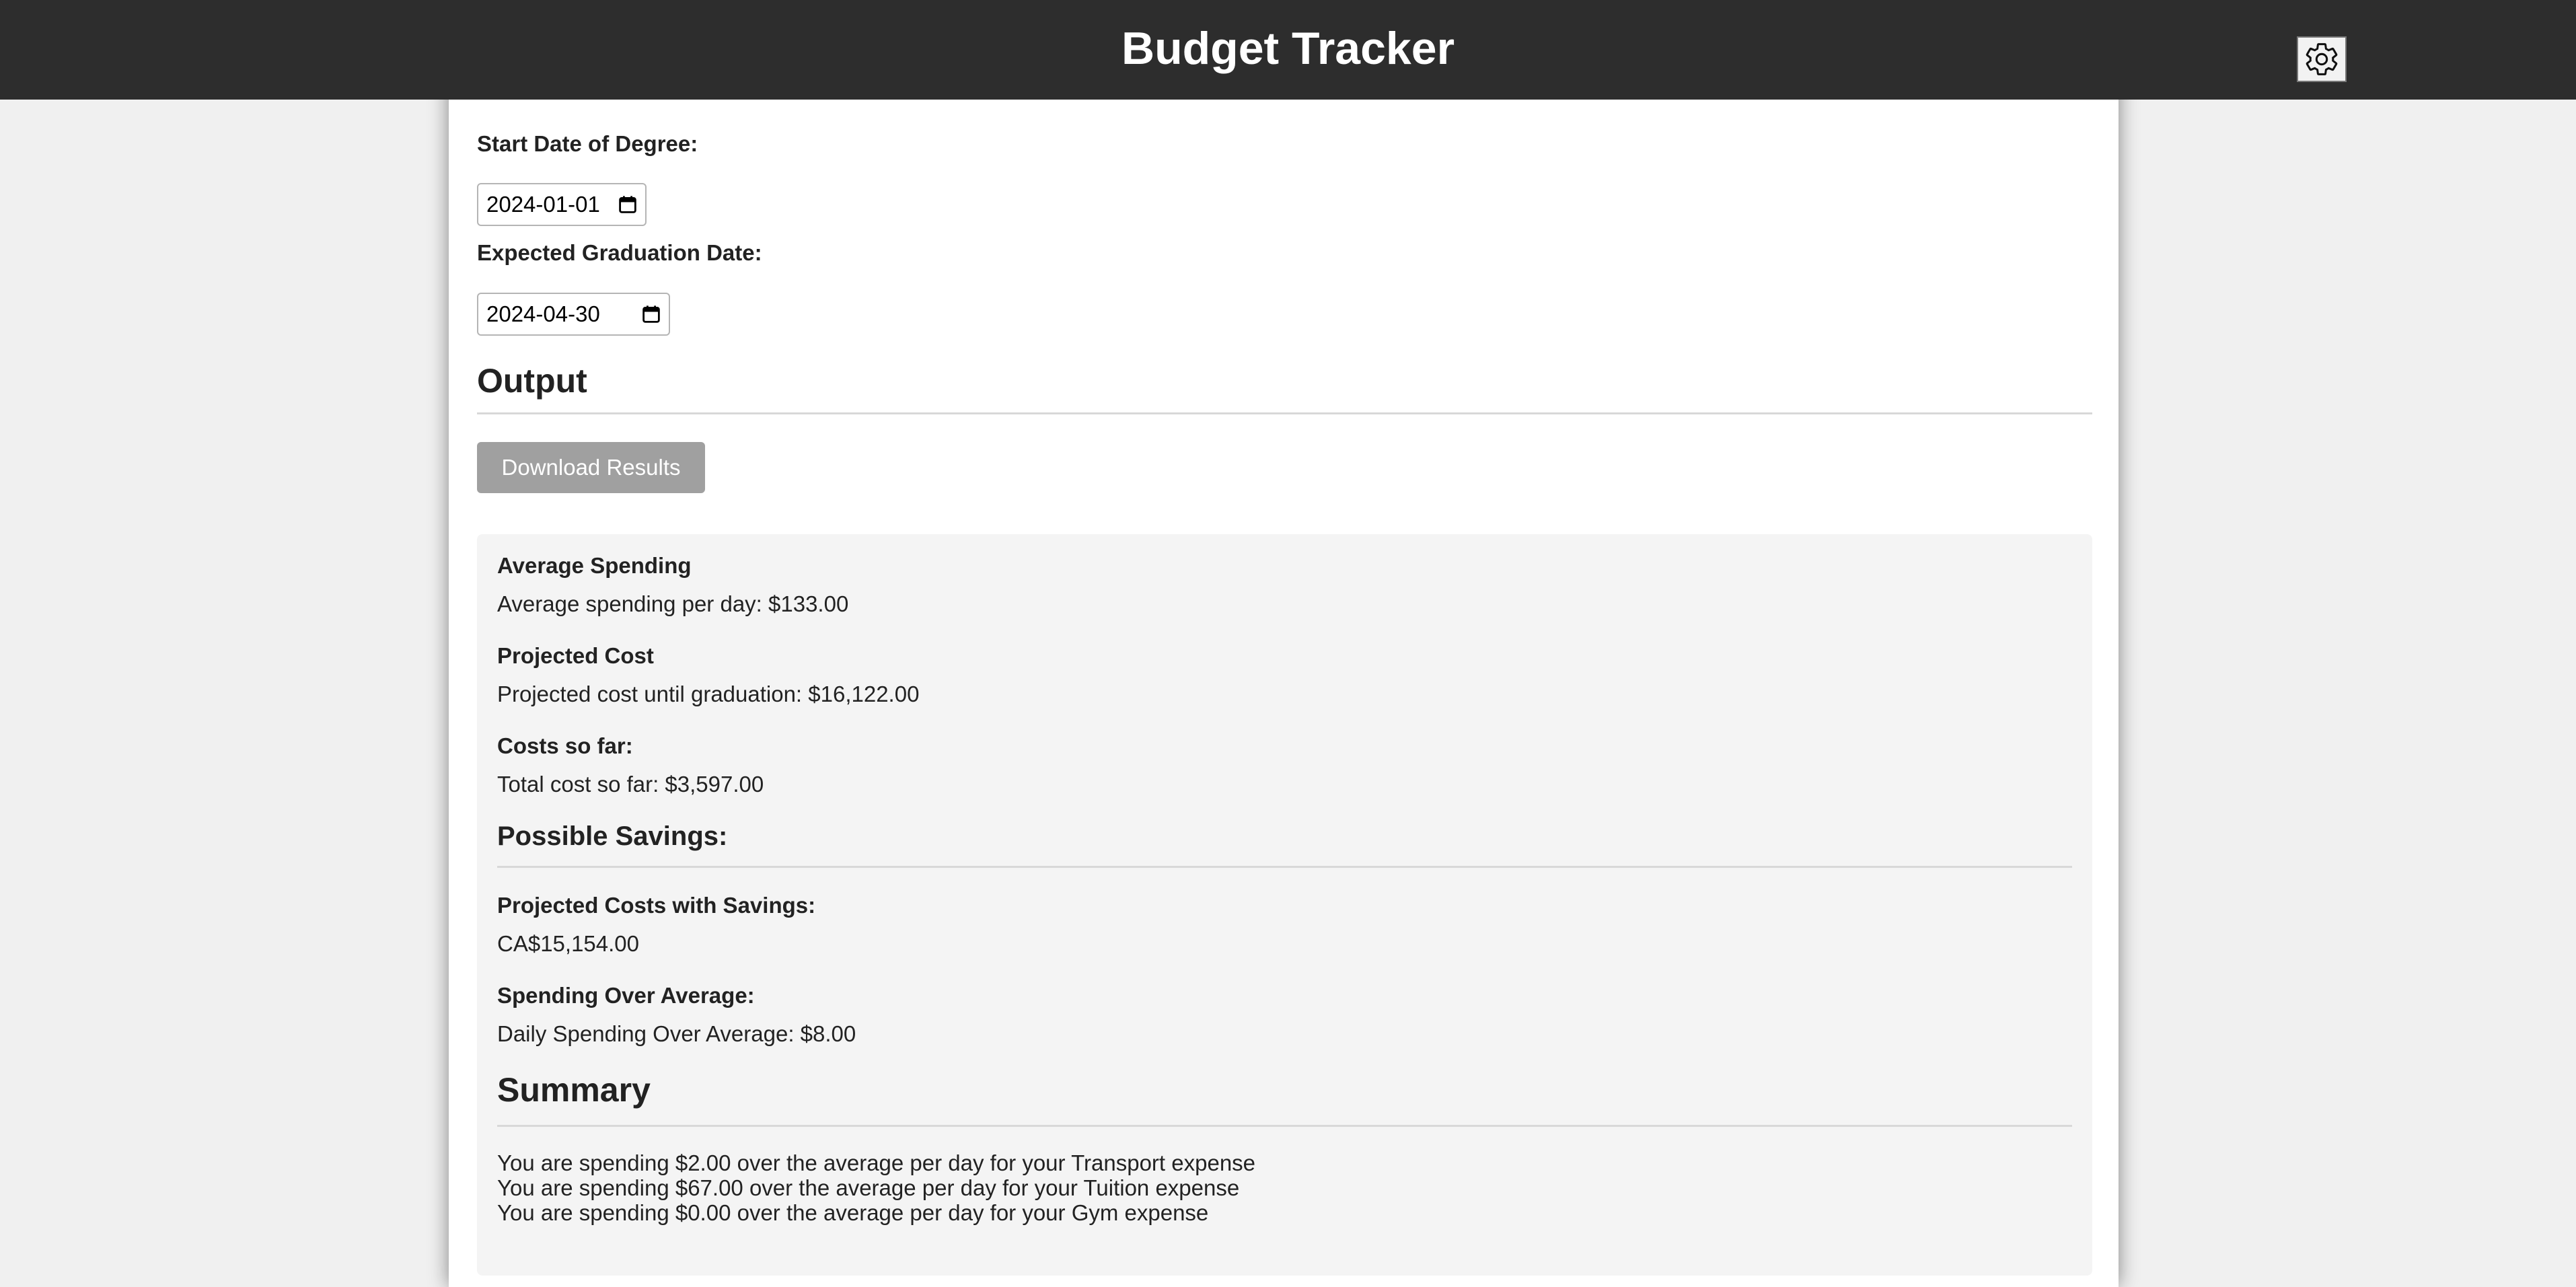 The height and width of the screenshot is (1287, 2576). What do you see at coordinates (575, 655) in the screenshot?
I see `projected-cost-heading: Projected Cost` at bounding box center [575, 655].